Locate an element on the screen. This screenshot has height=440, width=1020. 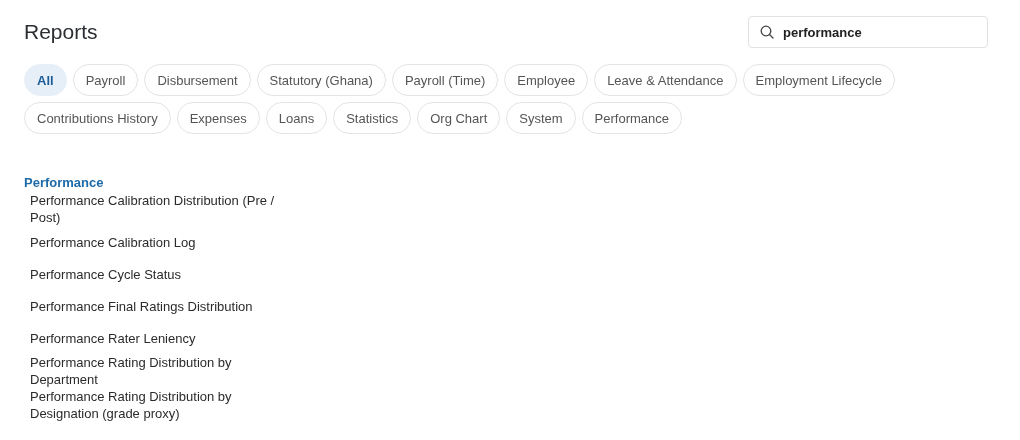
filter-chip: Statistics is located at coordinates (372, 118).